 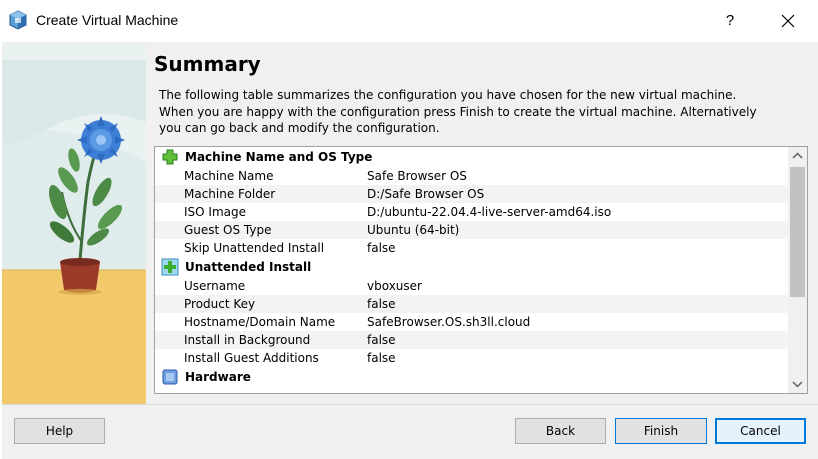 What do you see at coordinates (107, 20) in the screenshot?
I see `window-title: Create Virtual Machine` at bounding box center [107, 20].